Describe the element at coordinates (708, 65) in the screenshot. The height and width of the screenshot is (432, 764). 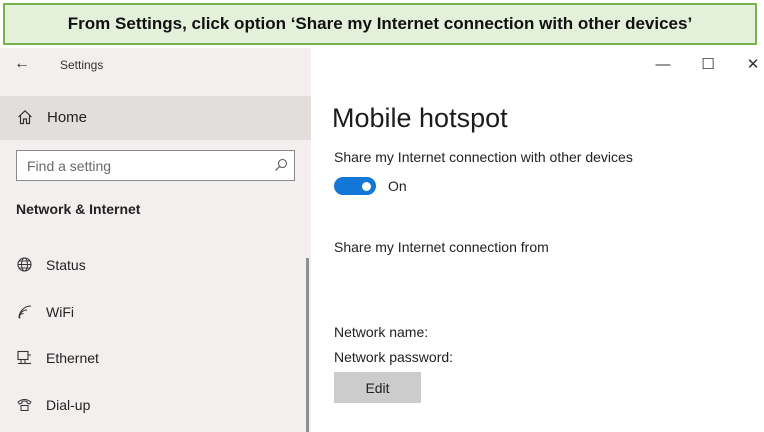
I see `maximize-icon: ☐` at that location.